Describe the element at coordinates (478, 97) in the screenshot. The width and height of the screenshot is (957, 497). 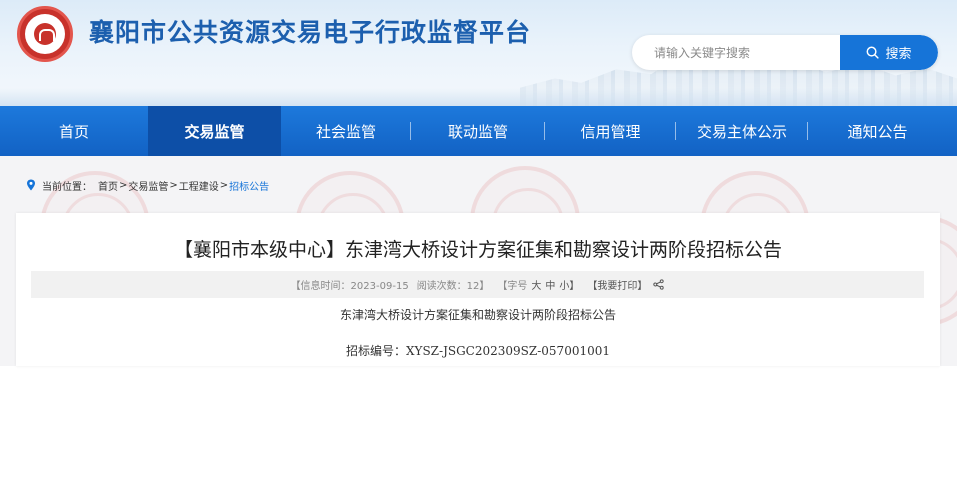
I see `header-water-decoration` at that location.